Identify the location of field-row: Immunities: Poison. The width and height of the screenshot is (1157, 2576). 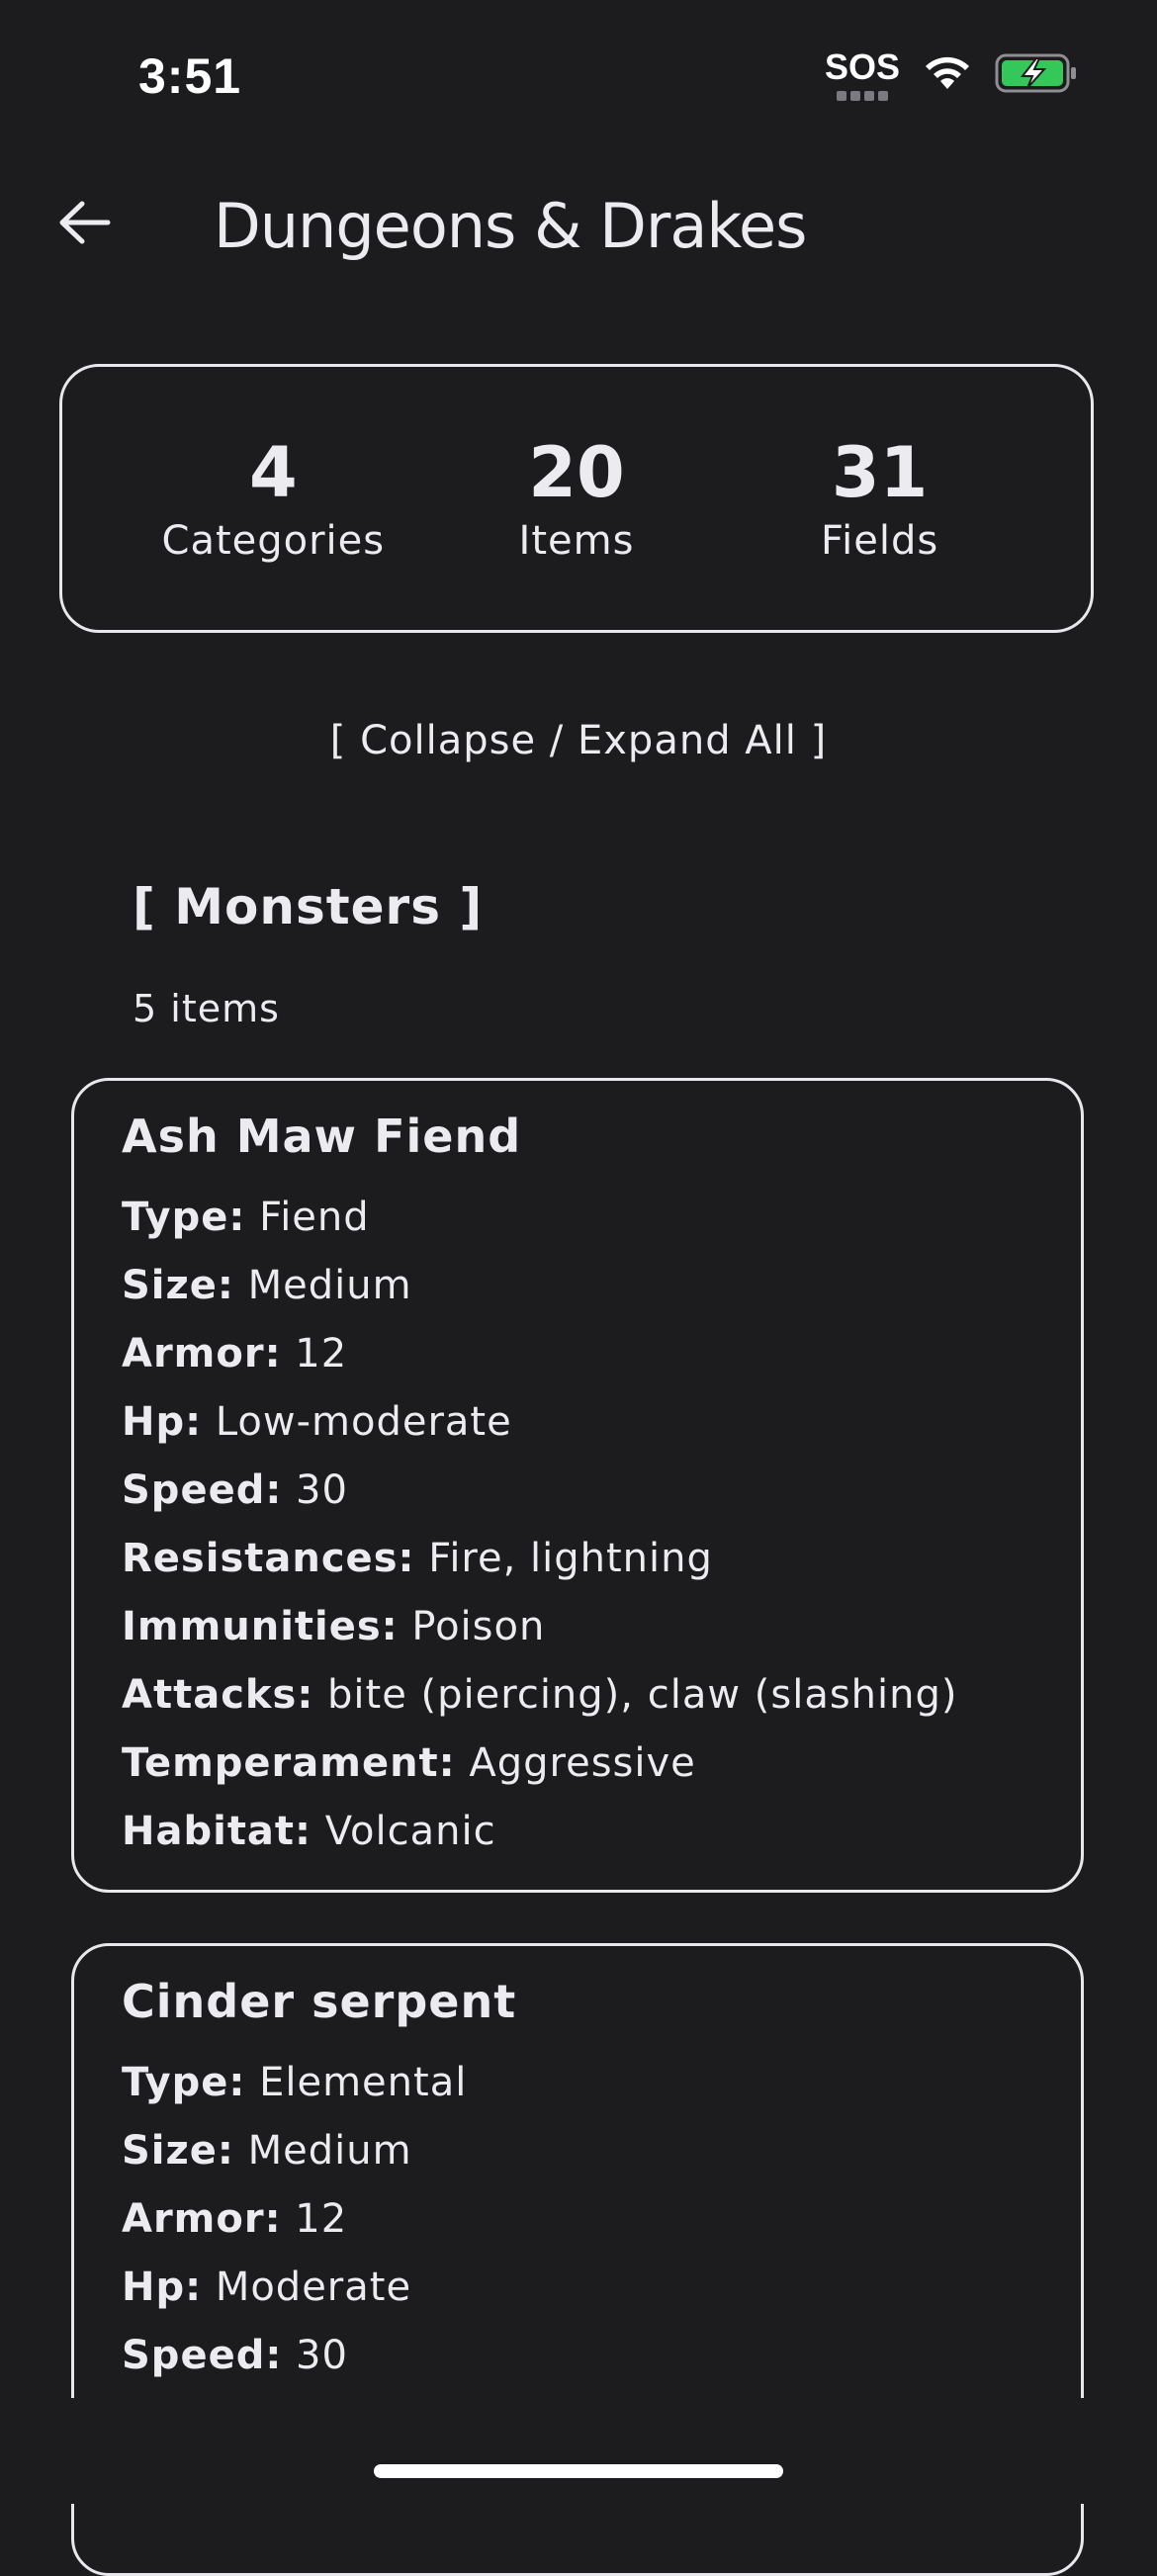
(578, 1627).